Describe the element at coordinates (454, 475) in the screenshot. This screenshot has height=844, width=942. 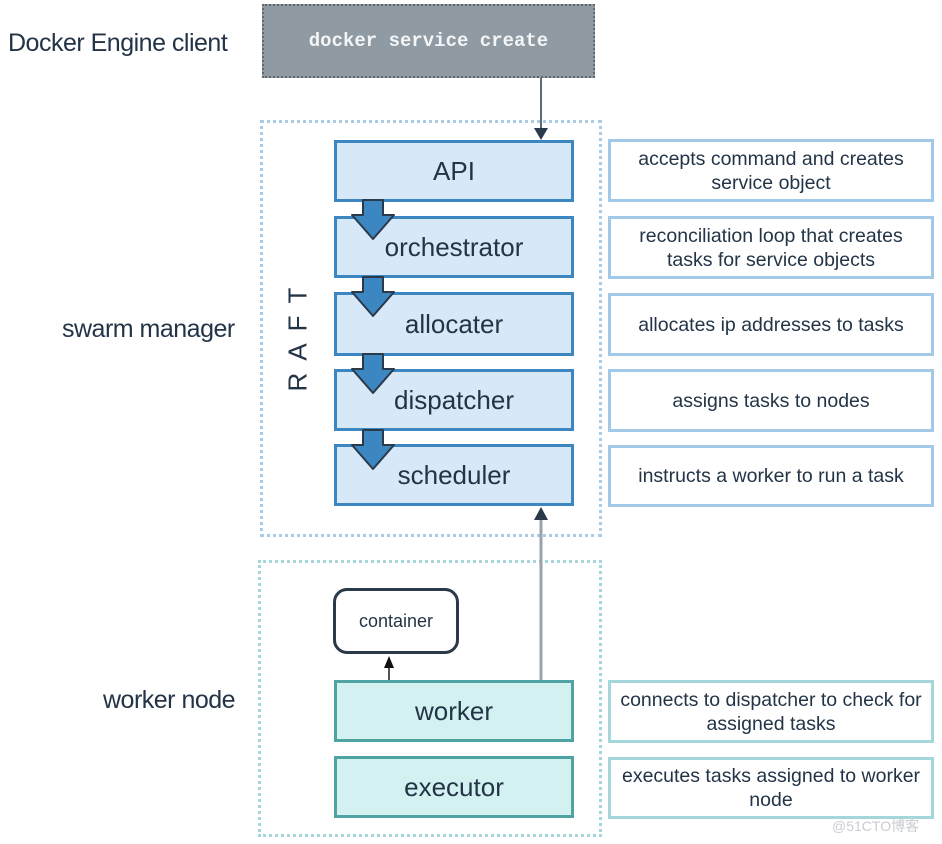
I see `component-scheduler: scheduler` at that location.